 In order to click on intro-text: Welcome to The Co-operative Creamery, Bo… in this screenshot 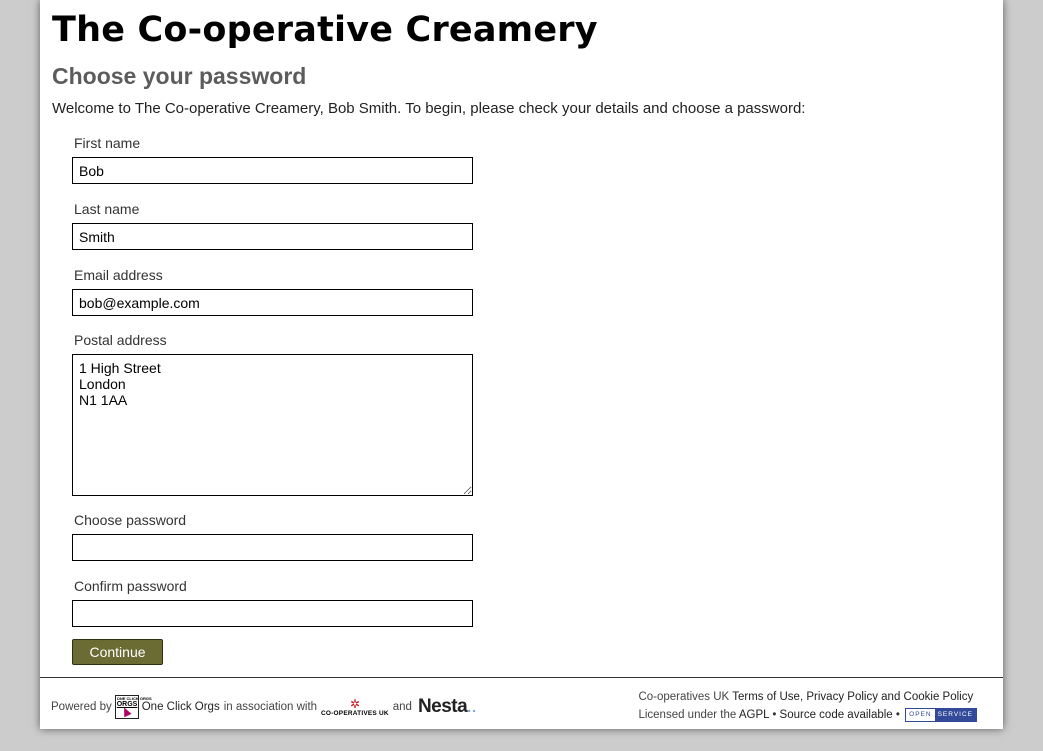, I will do `click(429, 108)`.